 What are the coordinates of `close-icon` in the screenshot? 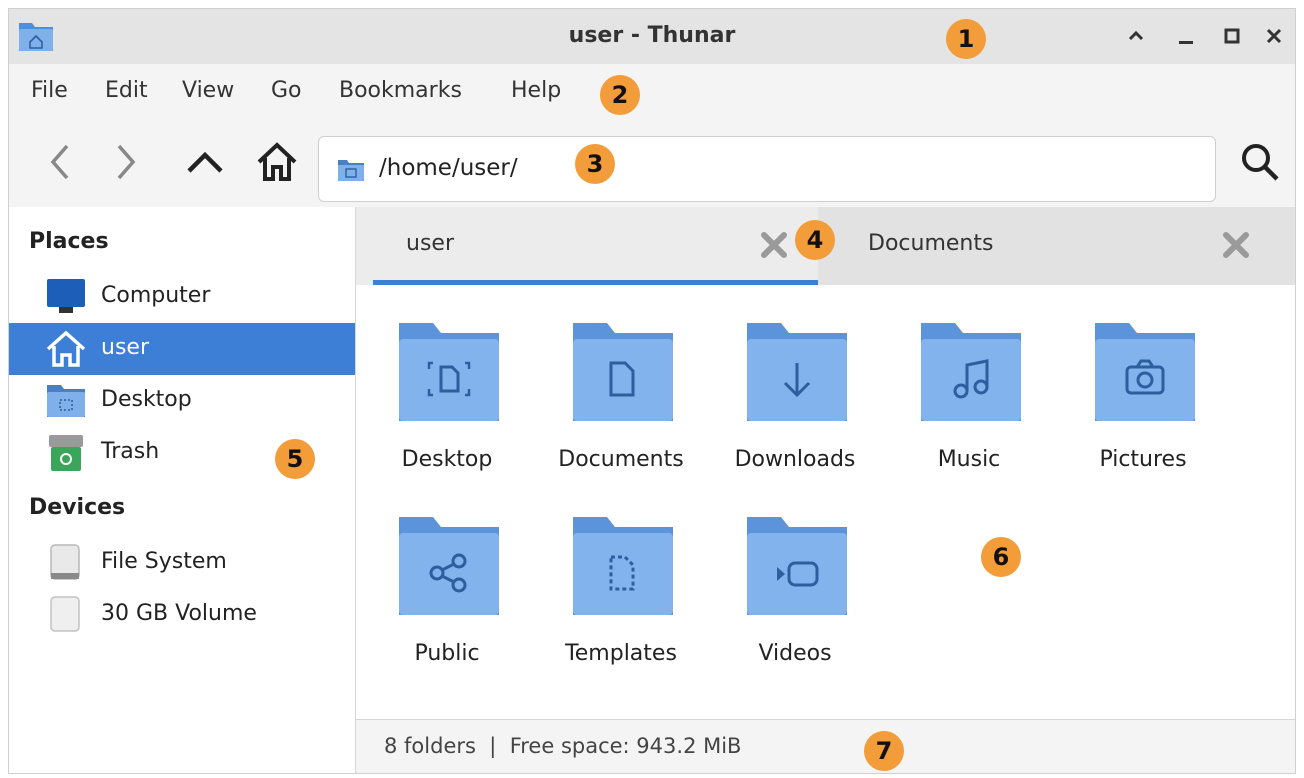 It's located at (1274, 36).